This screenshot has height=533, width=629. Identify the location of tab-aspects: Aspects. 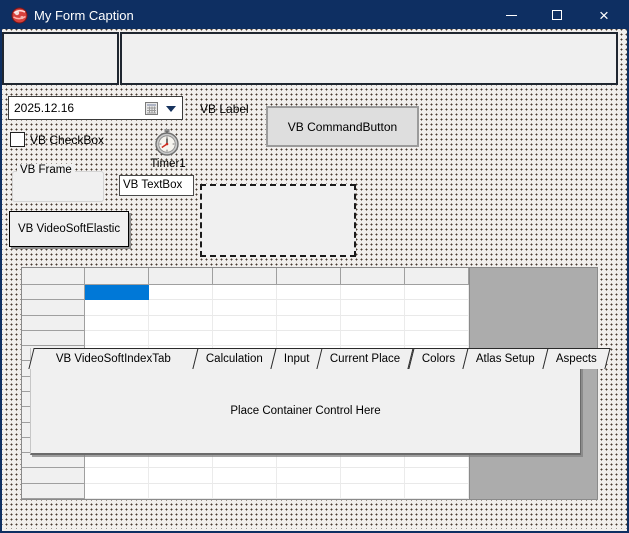
(576, 358).